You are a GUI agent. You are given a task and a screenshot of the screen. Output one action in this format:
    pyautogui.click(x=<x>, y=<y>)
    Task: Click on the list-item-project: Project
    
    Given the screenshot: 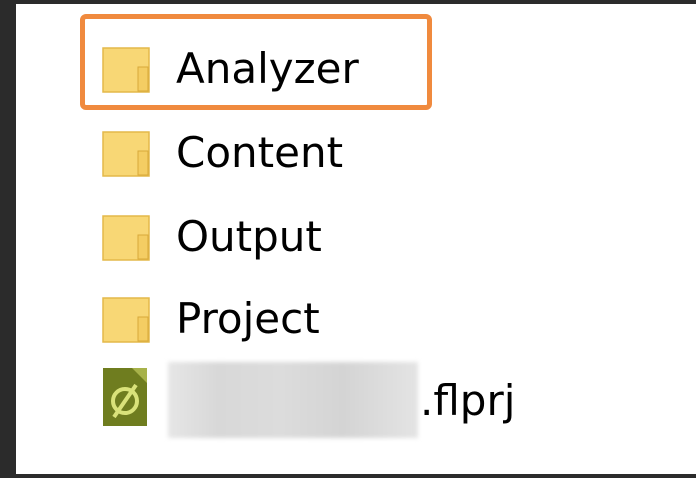 What is the action you would take?
    pyautogui.click(x=211, y=319)
    